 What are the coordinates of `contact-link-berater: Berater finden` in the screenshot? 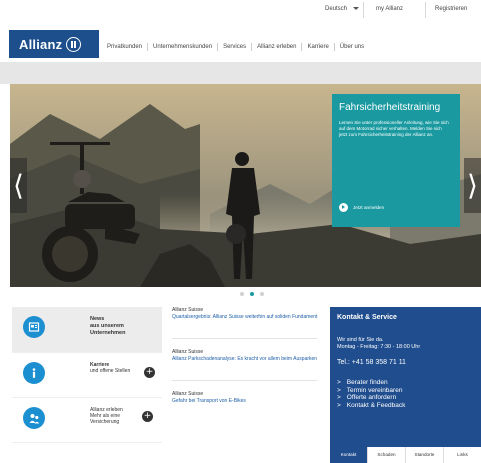 It's located at (405, 383).